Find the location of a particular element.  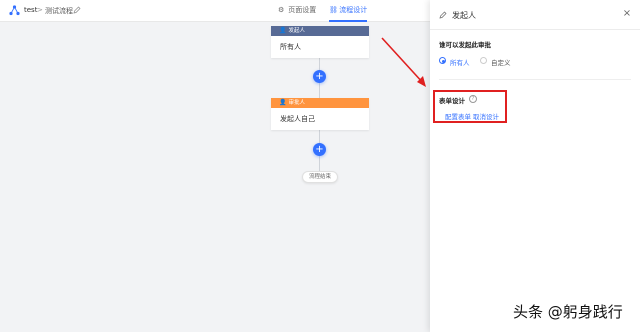

app-logo-icon is located at coordinates (14, 10).